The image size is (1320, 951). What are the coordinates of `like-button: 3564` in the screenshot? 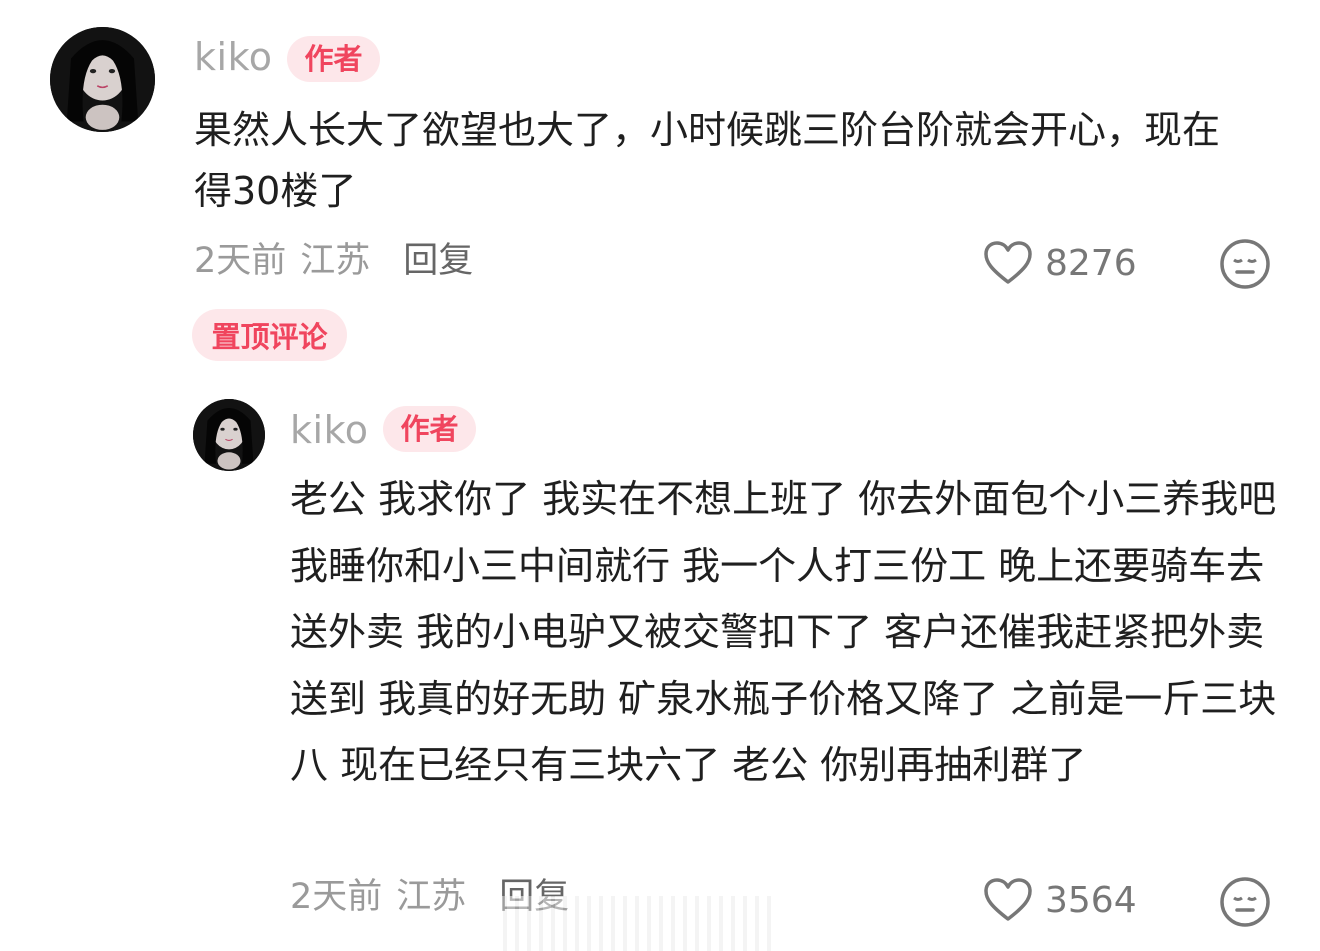 It's located at (1060, 900).